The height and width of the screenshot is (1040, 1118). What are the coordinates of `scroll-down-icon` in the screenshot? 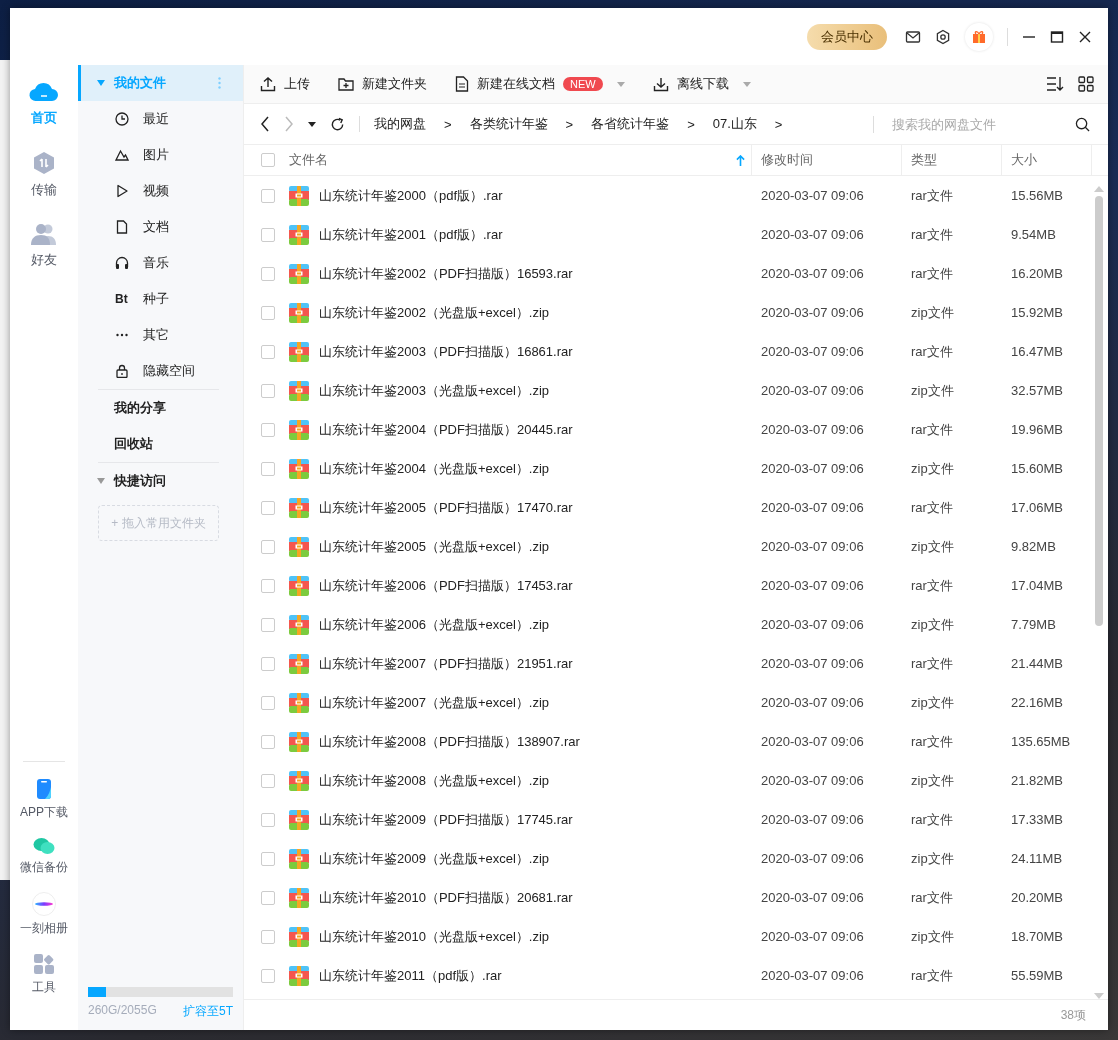 It's located at (1099, 996).